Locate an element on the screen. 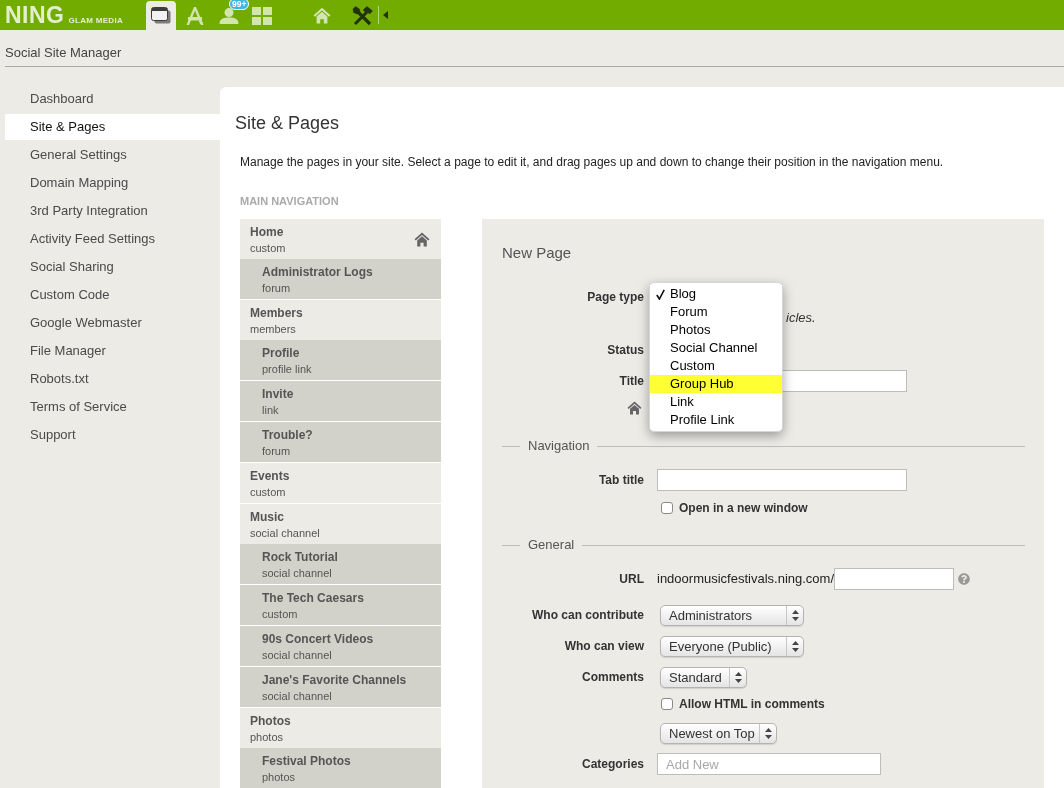 The image size is (1064, 788). page-type-hint: icles. is located at coordinates (801, 318).